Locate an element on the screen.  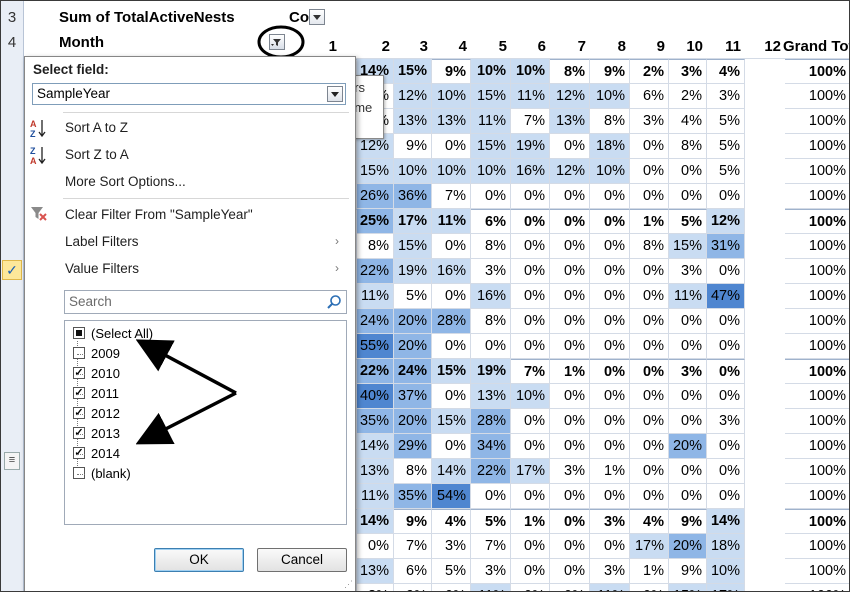
checkbox-partial is located at coordinates (79, 333).